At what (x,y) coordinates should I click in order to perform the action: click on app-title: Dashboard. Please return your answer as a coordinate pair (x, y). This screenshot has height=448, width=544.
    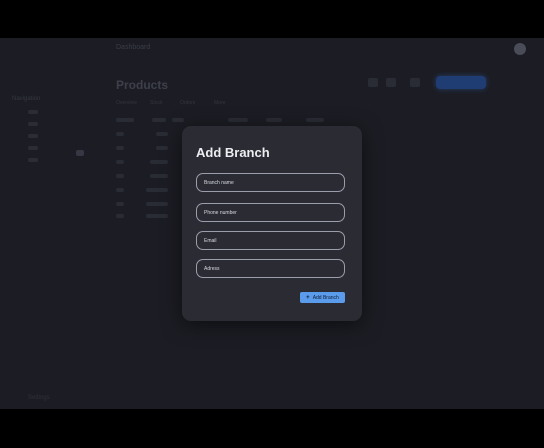
    Looking at the image, I should click on (133, 47).